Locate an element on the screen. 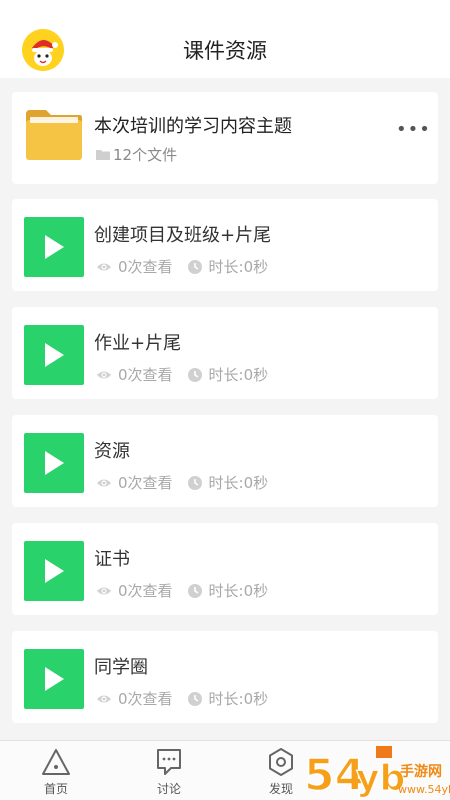 The height and width of the screenshot is (800, 450). svg-text: 手游网 is located at coordinates (421, 771).